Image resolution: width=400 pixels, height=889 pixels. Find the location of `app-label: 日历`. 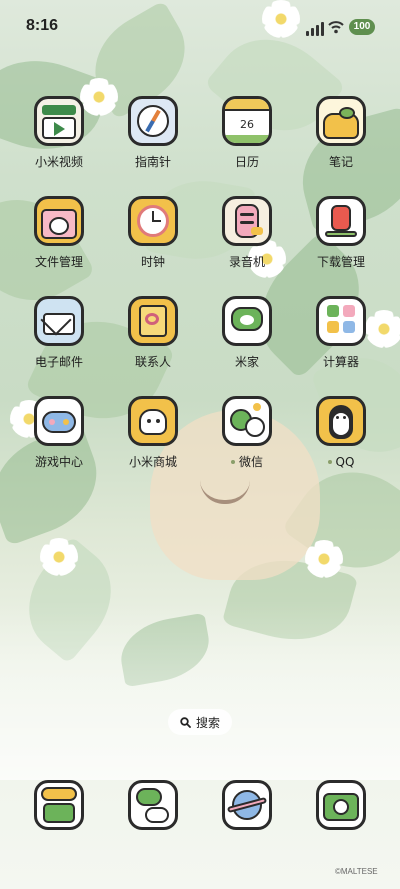

app-label: 日历 is located at coordinates (246, 162).